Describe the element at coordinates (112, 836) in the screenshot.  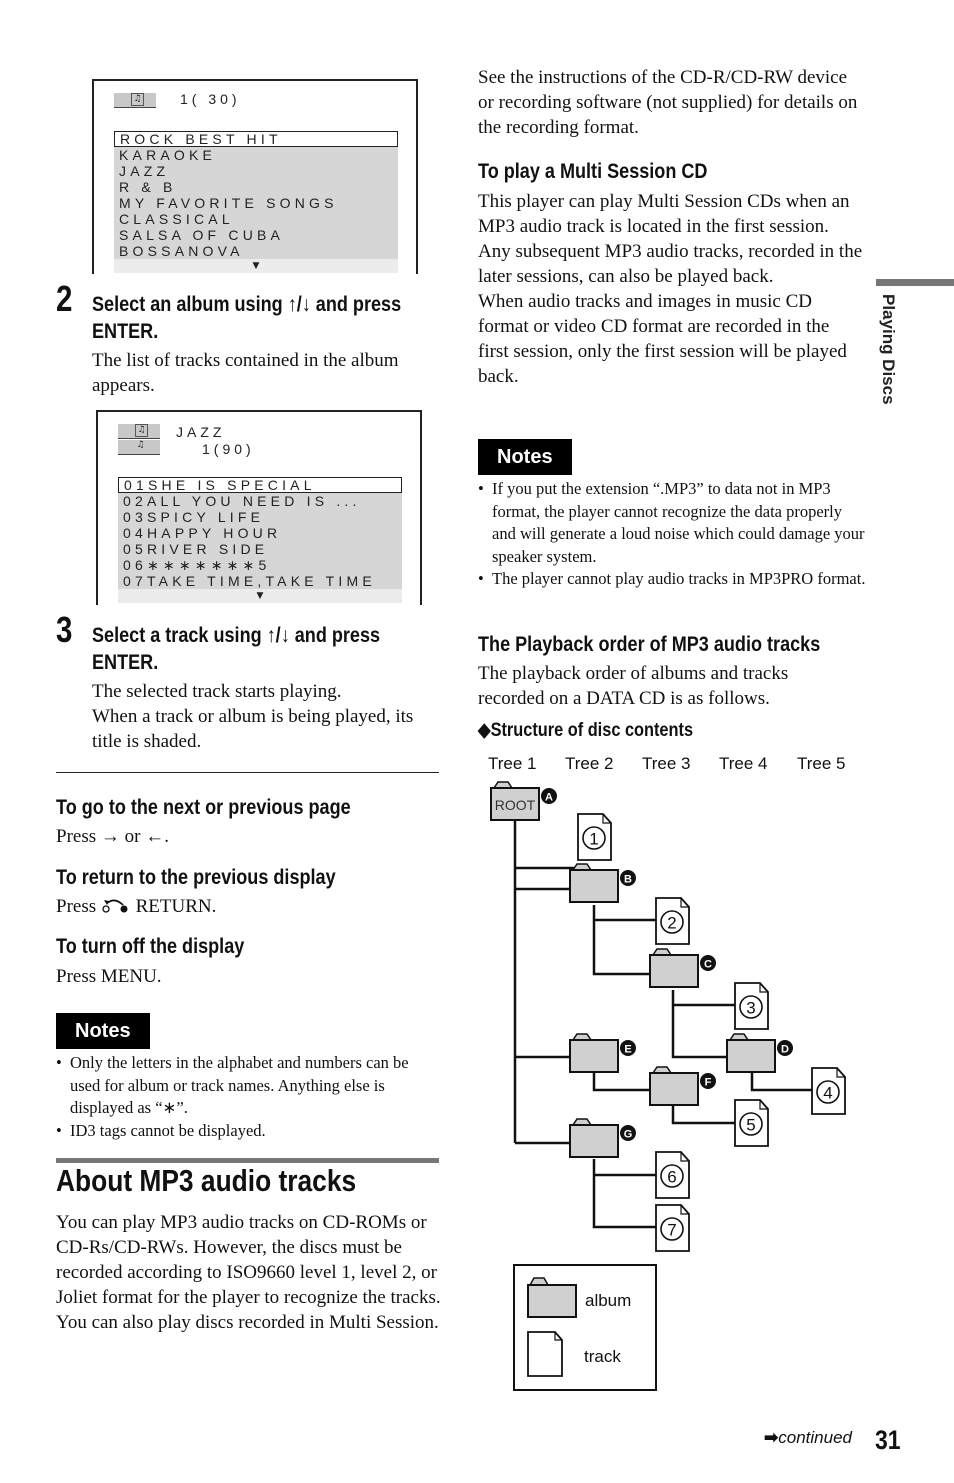
I see `tip-body-next-page: Press → or ←.` at that location.